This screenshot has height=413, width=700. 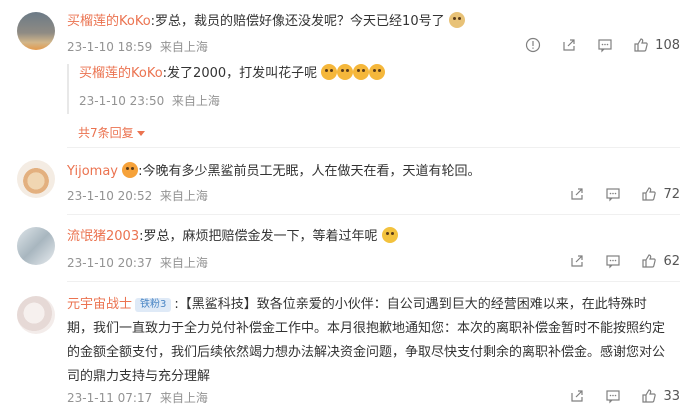 I want to click on comment-meta: 23-1-11 07:17 来自上海, so click(x=137, y=397).